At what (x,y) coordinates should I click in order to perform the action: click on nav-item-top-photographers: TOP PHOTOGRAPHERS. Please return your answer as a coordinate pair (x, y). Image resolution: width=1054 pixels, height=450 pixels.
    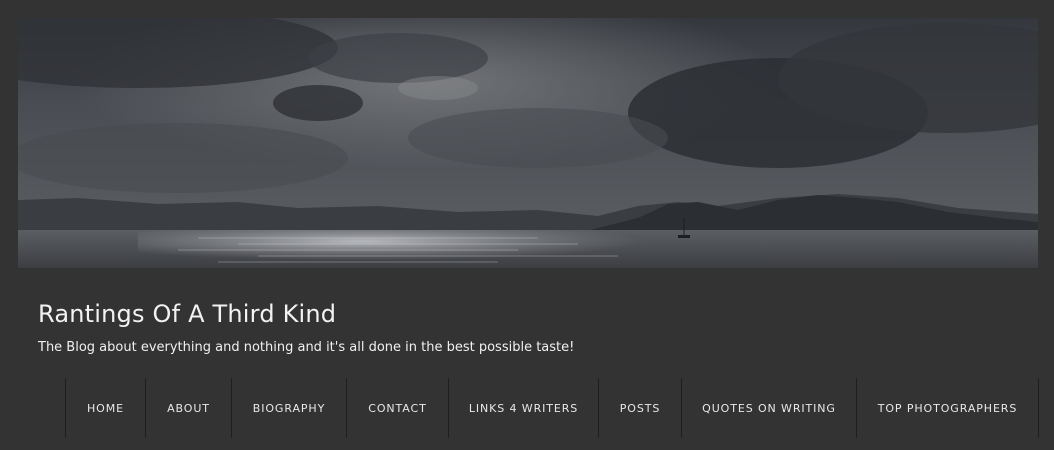
    Looking at the image, I should click on (948, 408).